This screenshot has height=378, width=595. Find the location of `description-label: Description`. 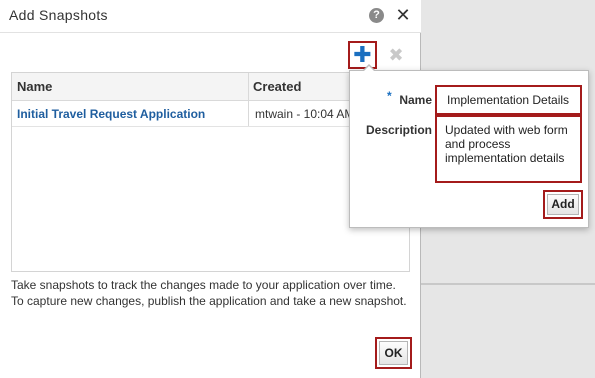

description-label: Description is located at coordinates (398, 130).